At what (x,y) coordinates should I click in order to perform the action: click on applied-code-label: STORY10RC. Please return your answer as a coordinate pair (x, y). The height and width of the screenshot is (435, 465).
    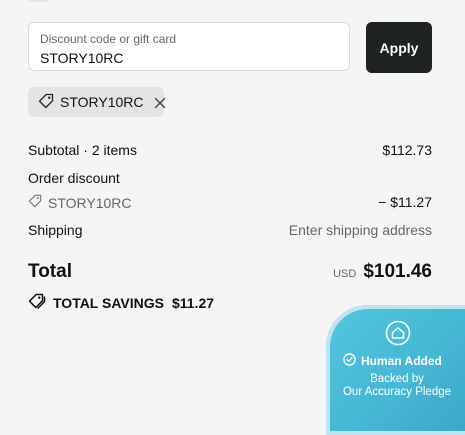
    Looking at the image, I should click on (102, 102).